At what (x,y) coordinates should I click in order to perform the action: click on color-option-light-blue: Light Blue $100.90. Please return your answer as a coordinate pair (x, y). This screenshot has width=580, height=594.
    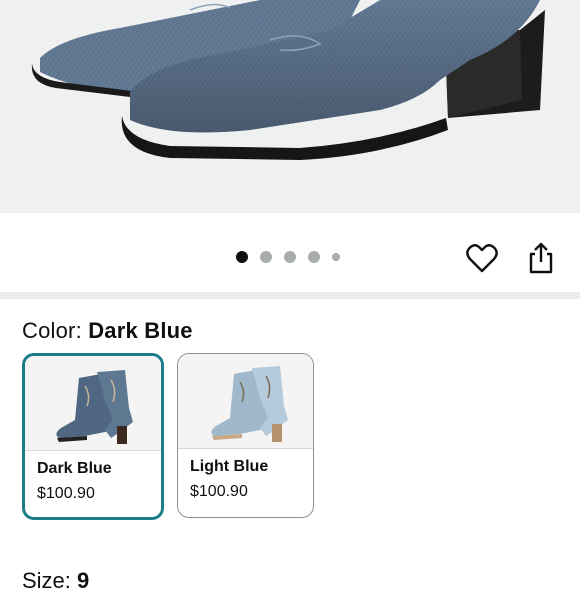
    Looking at the image, I should click on (245, 435).